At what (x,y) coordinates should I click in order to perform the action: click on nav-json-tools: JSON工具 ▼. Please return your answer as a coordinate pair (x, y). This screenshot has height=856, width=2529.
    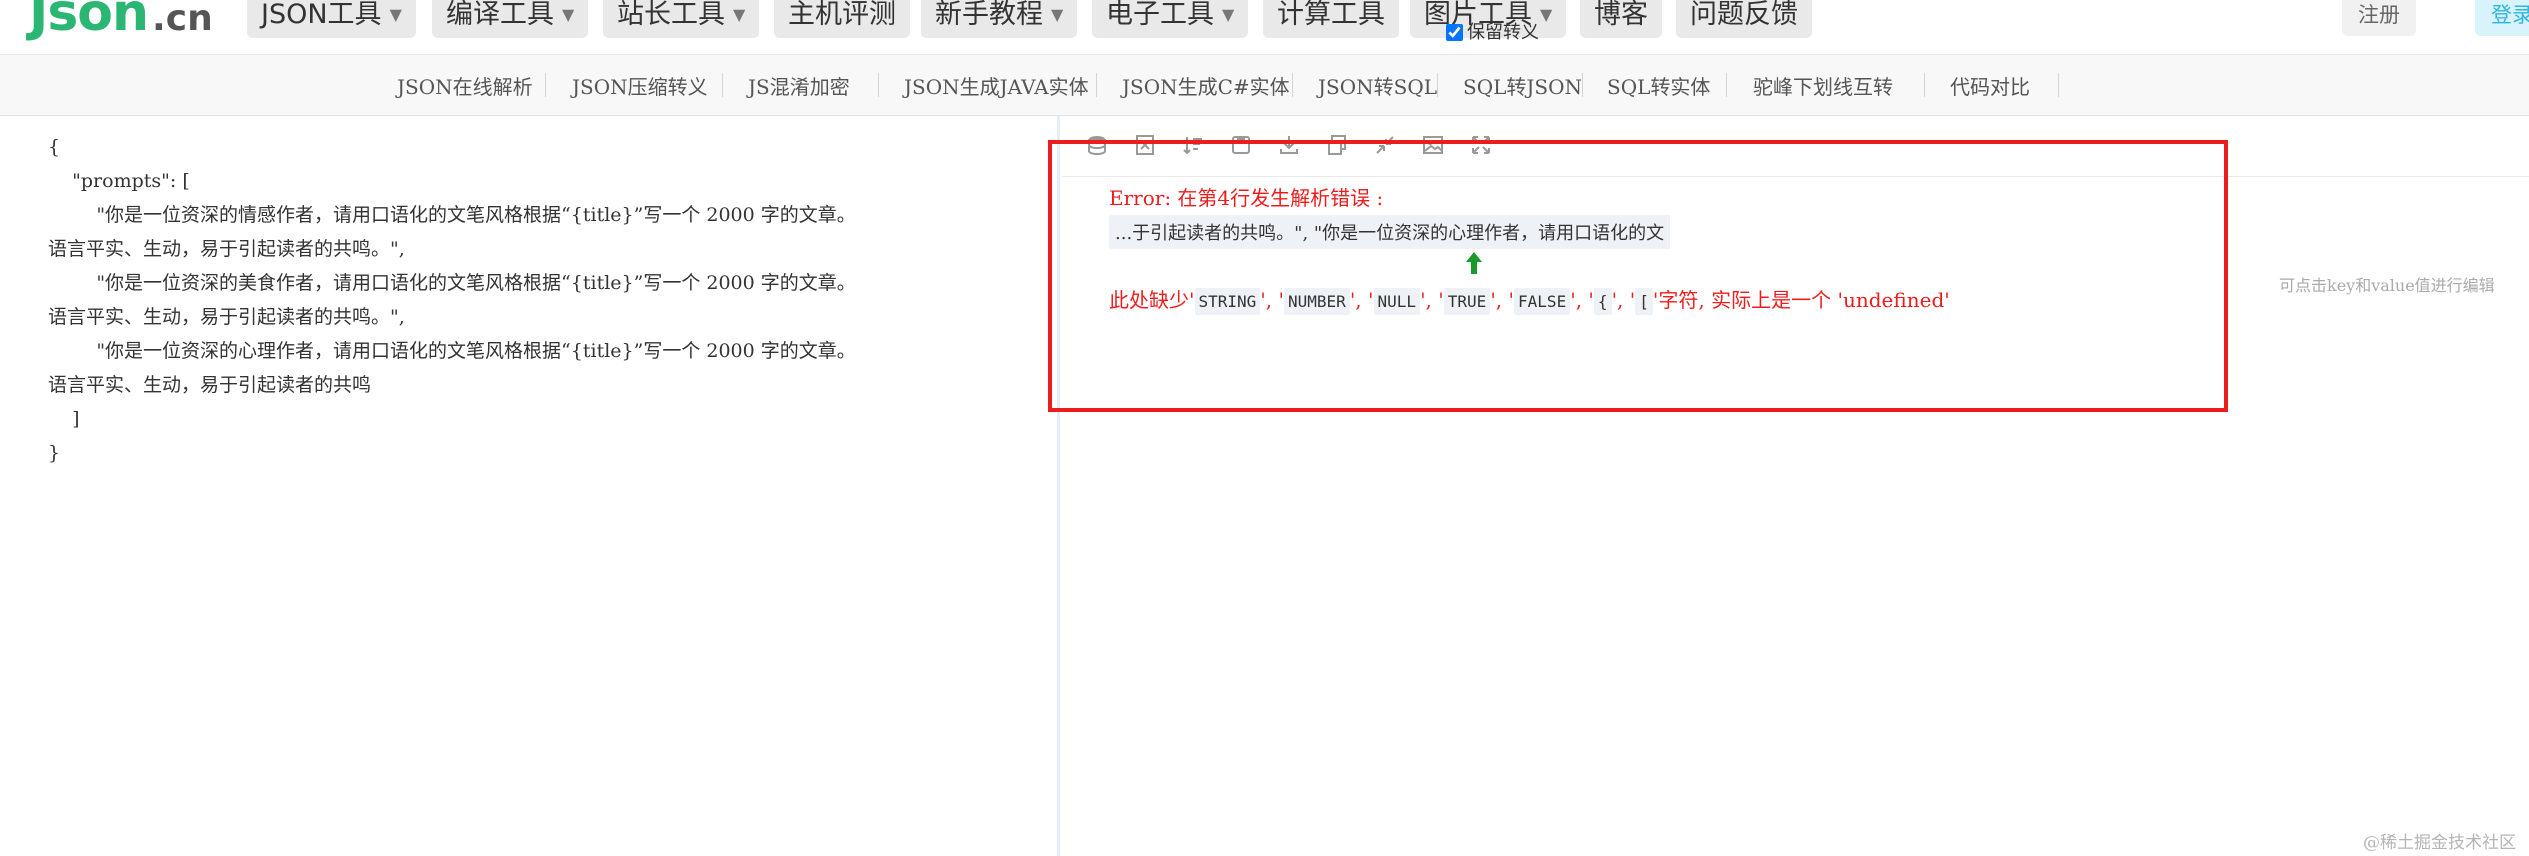
    Looking at the image, I should click on (331, 19).